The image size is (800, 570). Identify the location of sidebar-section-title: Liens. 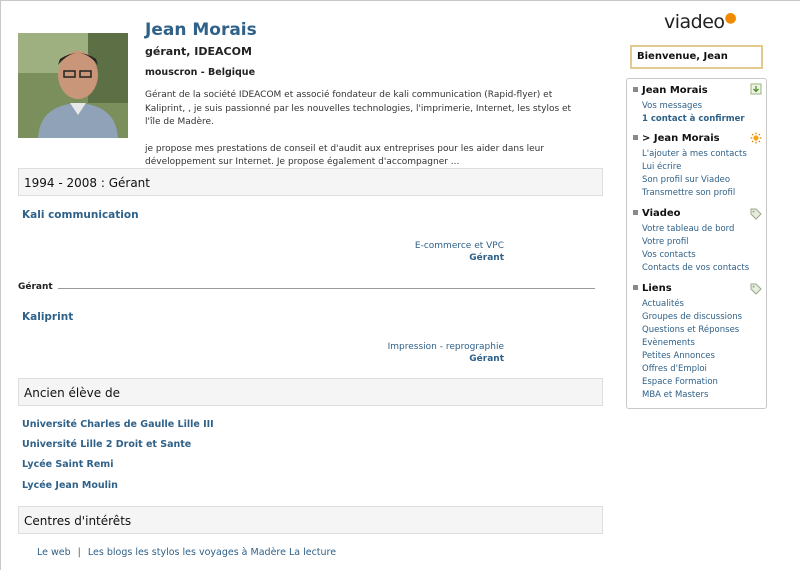
(652, 288).